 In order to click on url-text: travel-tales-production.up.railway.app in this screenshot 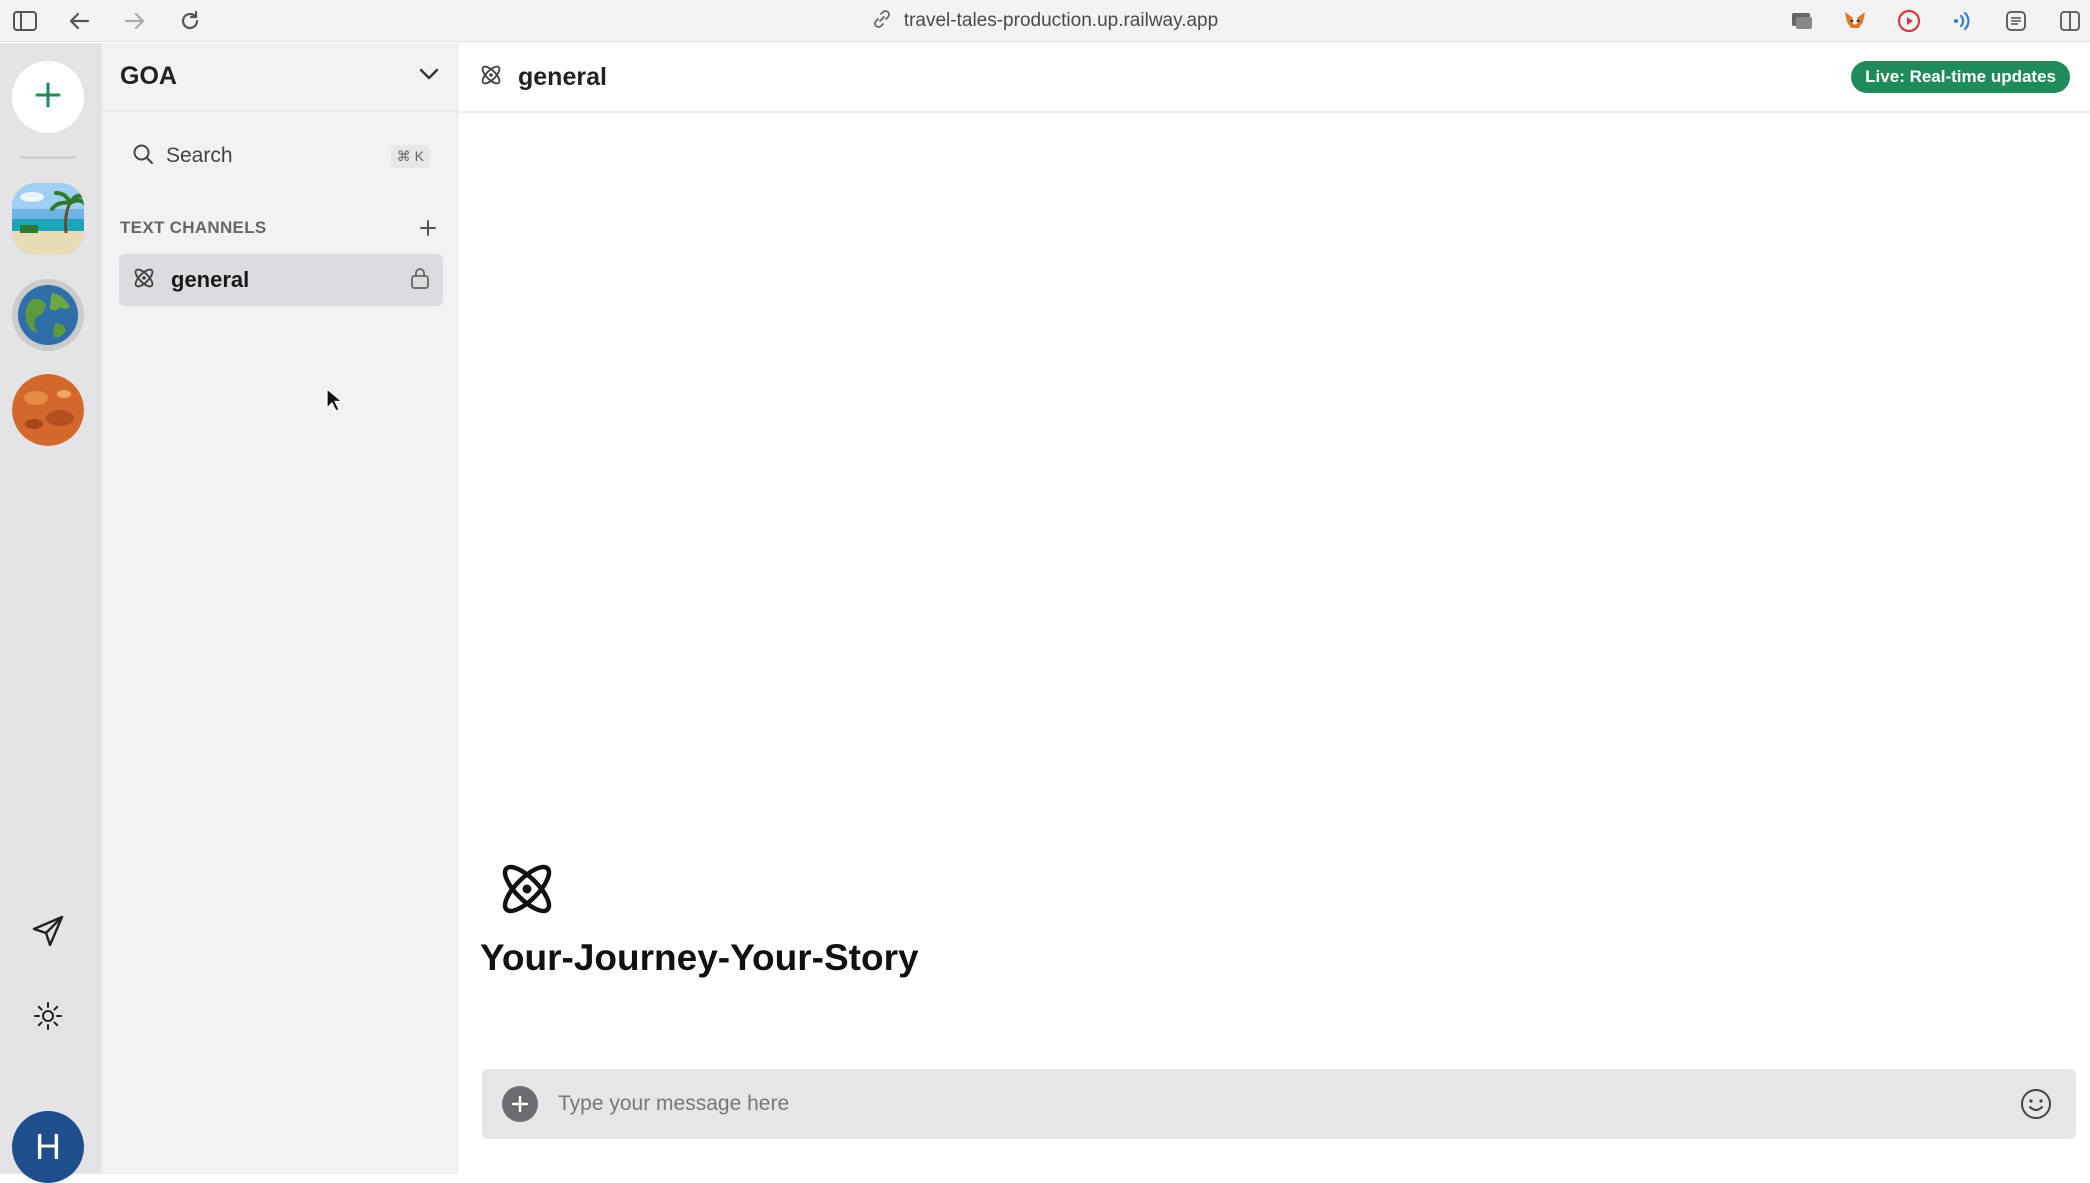, I will do `click(1061, 21)`.